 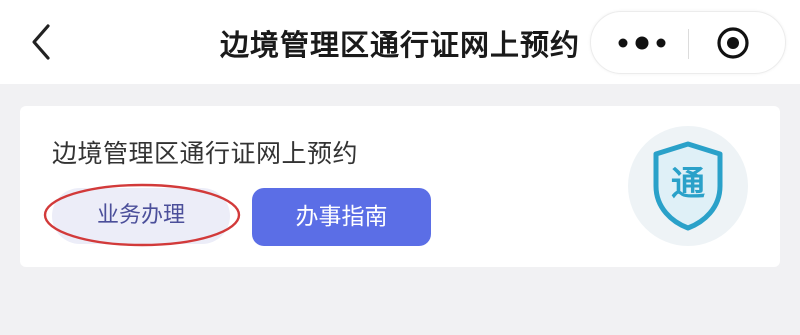 I want to click on chevron-left-icon, so click(x=41, y=42).